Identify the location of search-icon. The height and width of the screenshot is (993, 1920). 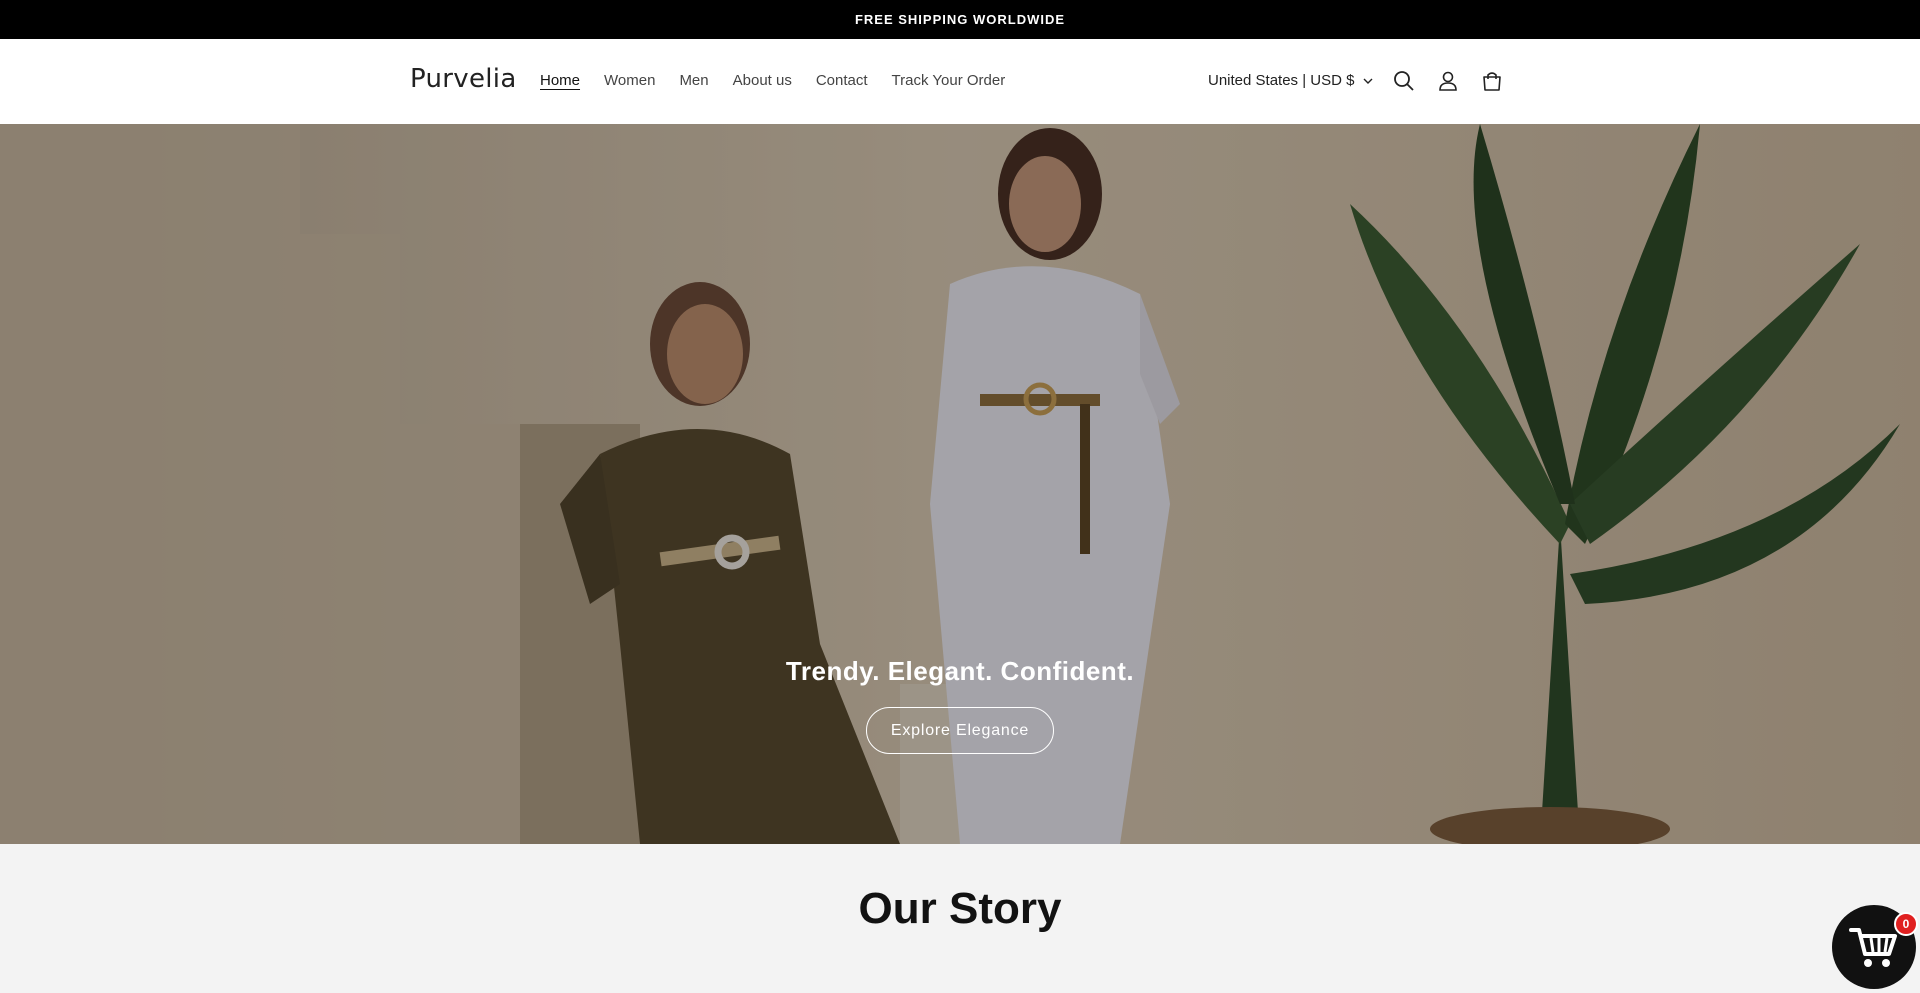
(1404, 81).